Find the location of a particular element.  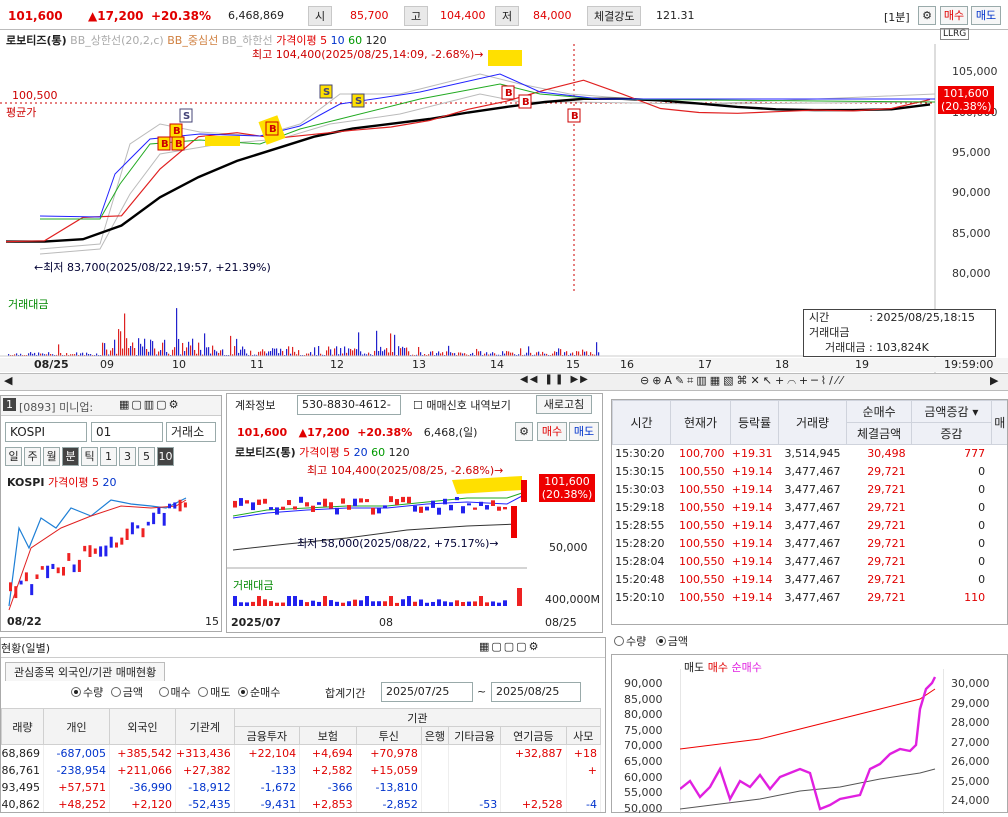

tick-row: 15:30:15100,550+19.143,477,46729,7210 is located at coordinates (810, 472).